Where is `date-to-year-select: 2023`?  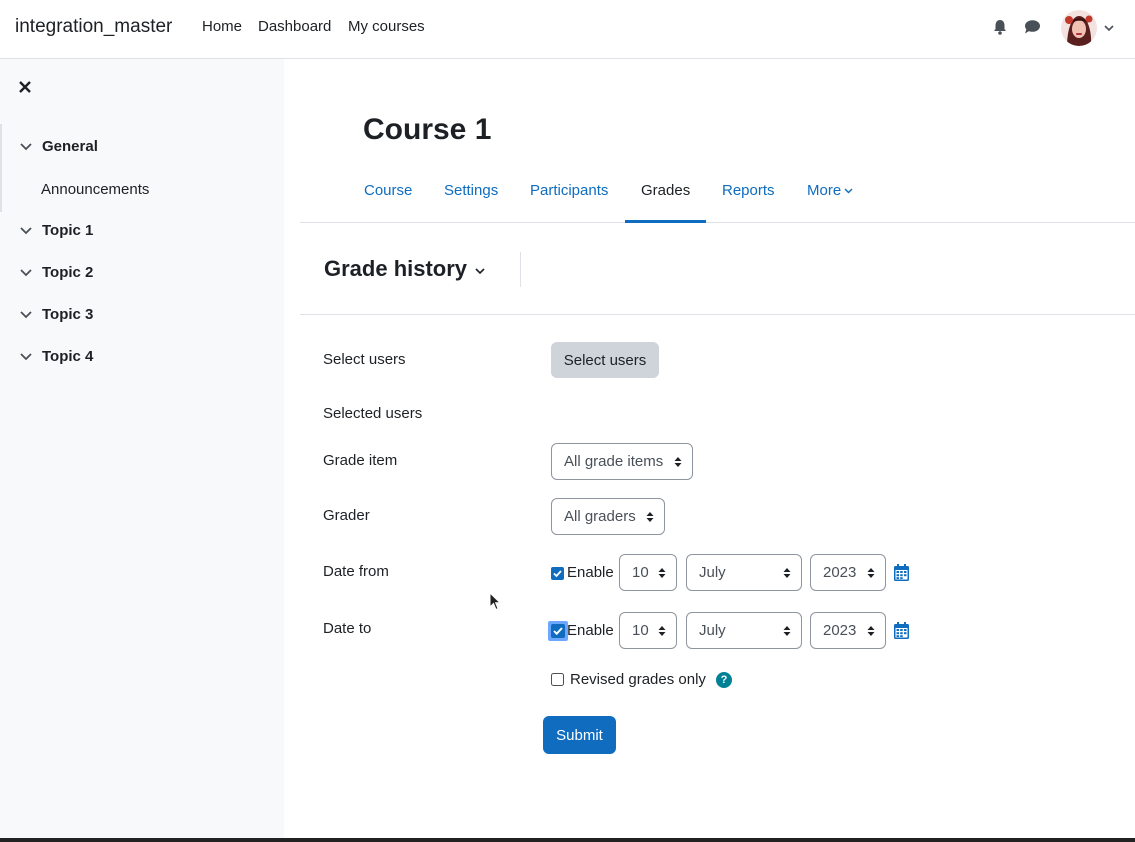
date-to-year-select: 2023 is located at coordinates (848, 630).